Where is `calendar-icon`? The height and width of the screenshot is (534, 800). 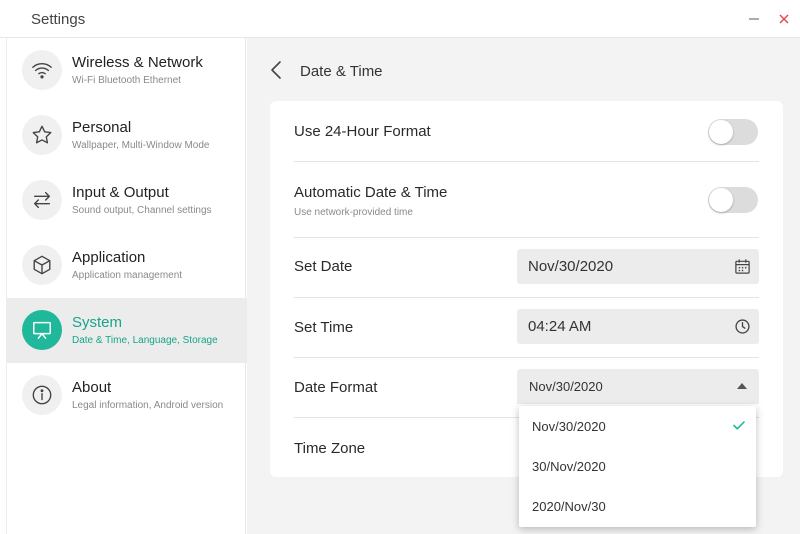 calendar-icon is located at coordinates (742, 266).